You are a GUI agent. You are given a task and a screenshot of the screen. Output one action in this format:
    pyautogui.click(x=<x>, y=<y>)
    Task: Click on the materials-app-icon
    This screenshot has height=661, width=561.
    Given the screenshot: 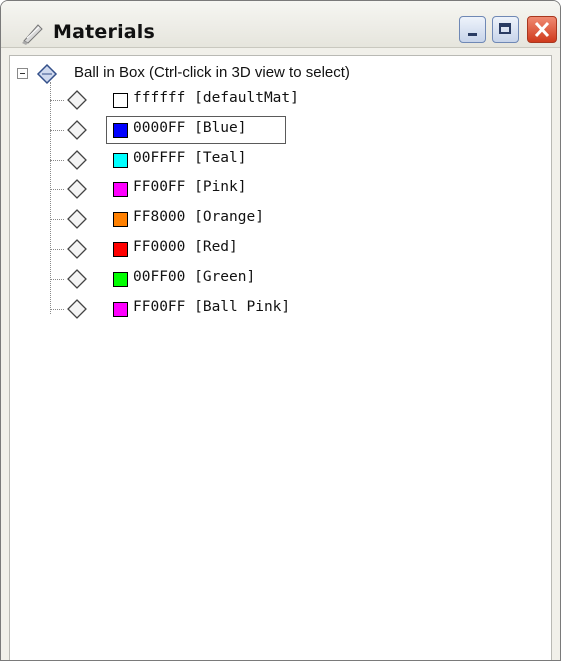 What is the action you would take?
    pyautogui.click(x=32, y=34)
    